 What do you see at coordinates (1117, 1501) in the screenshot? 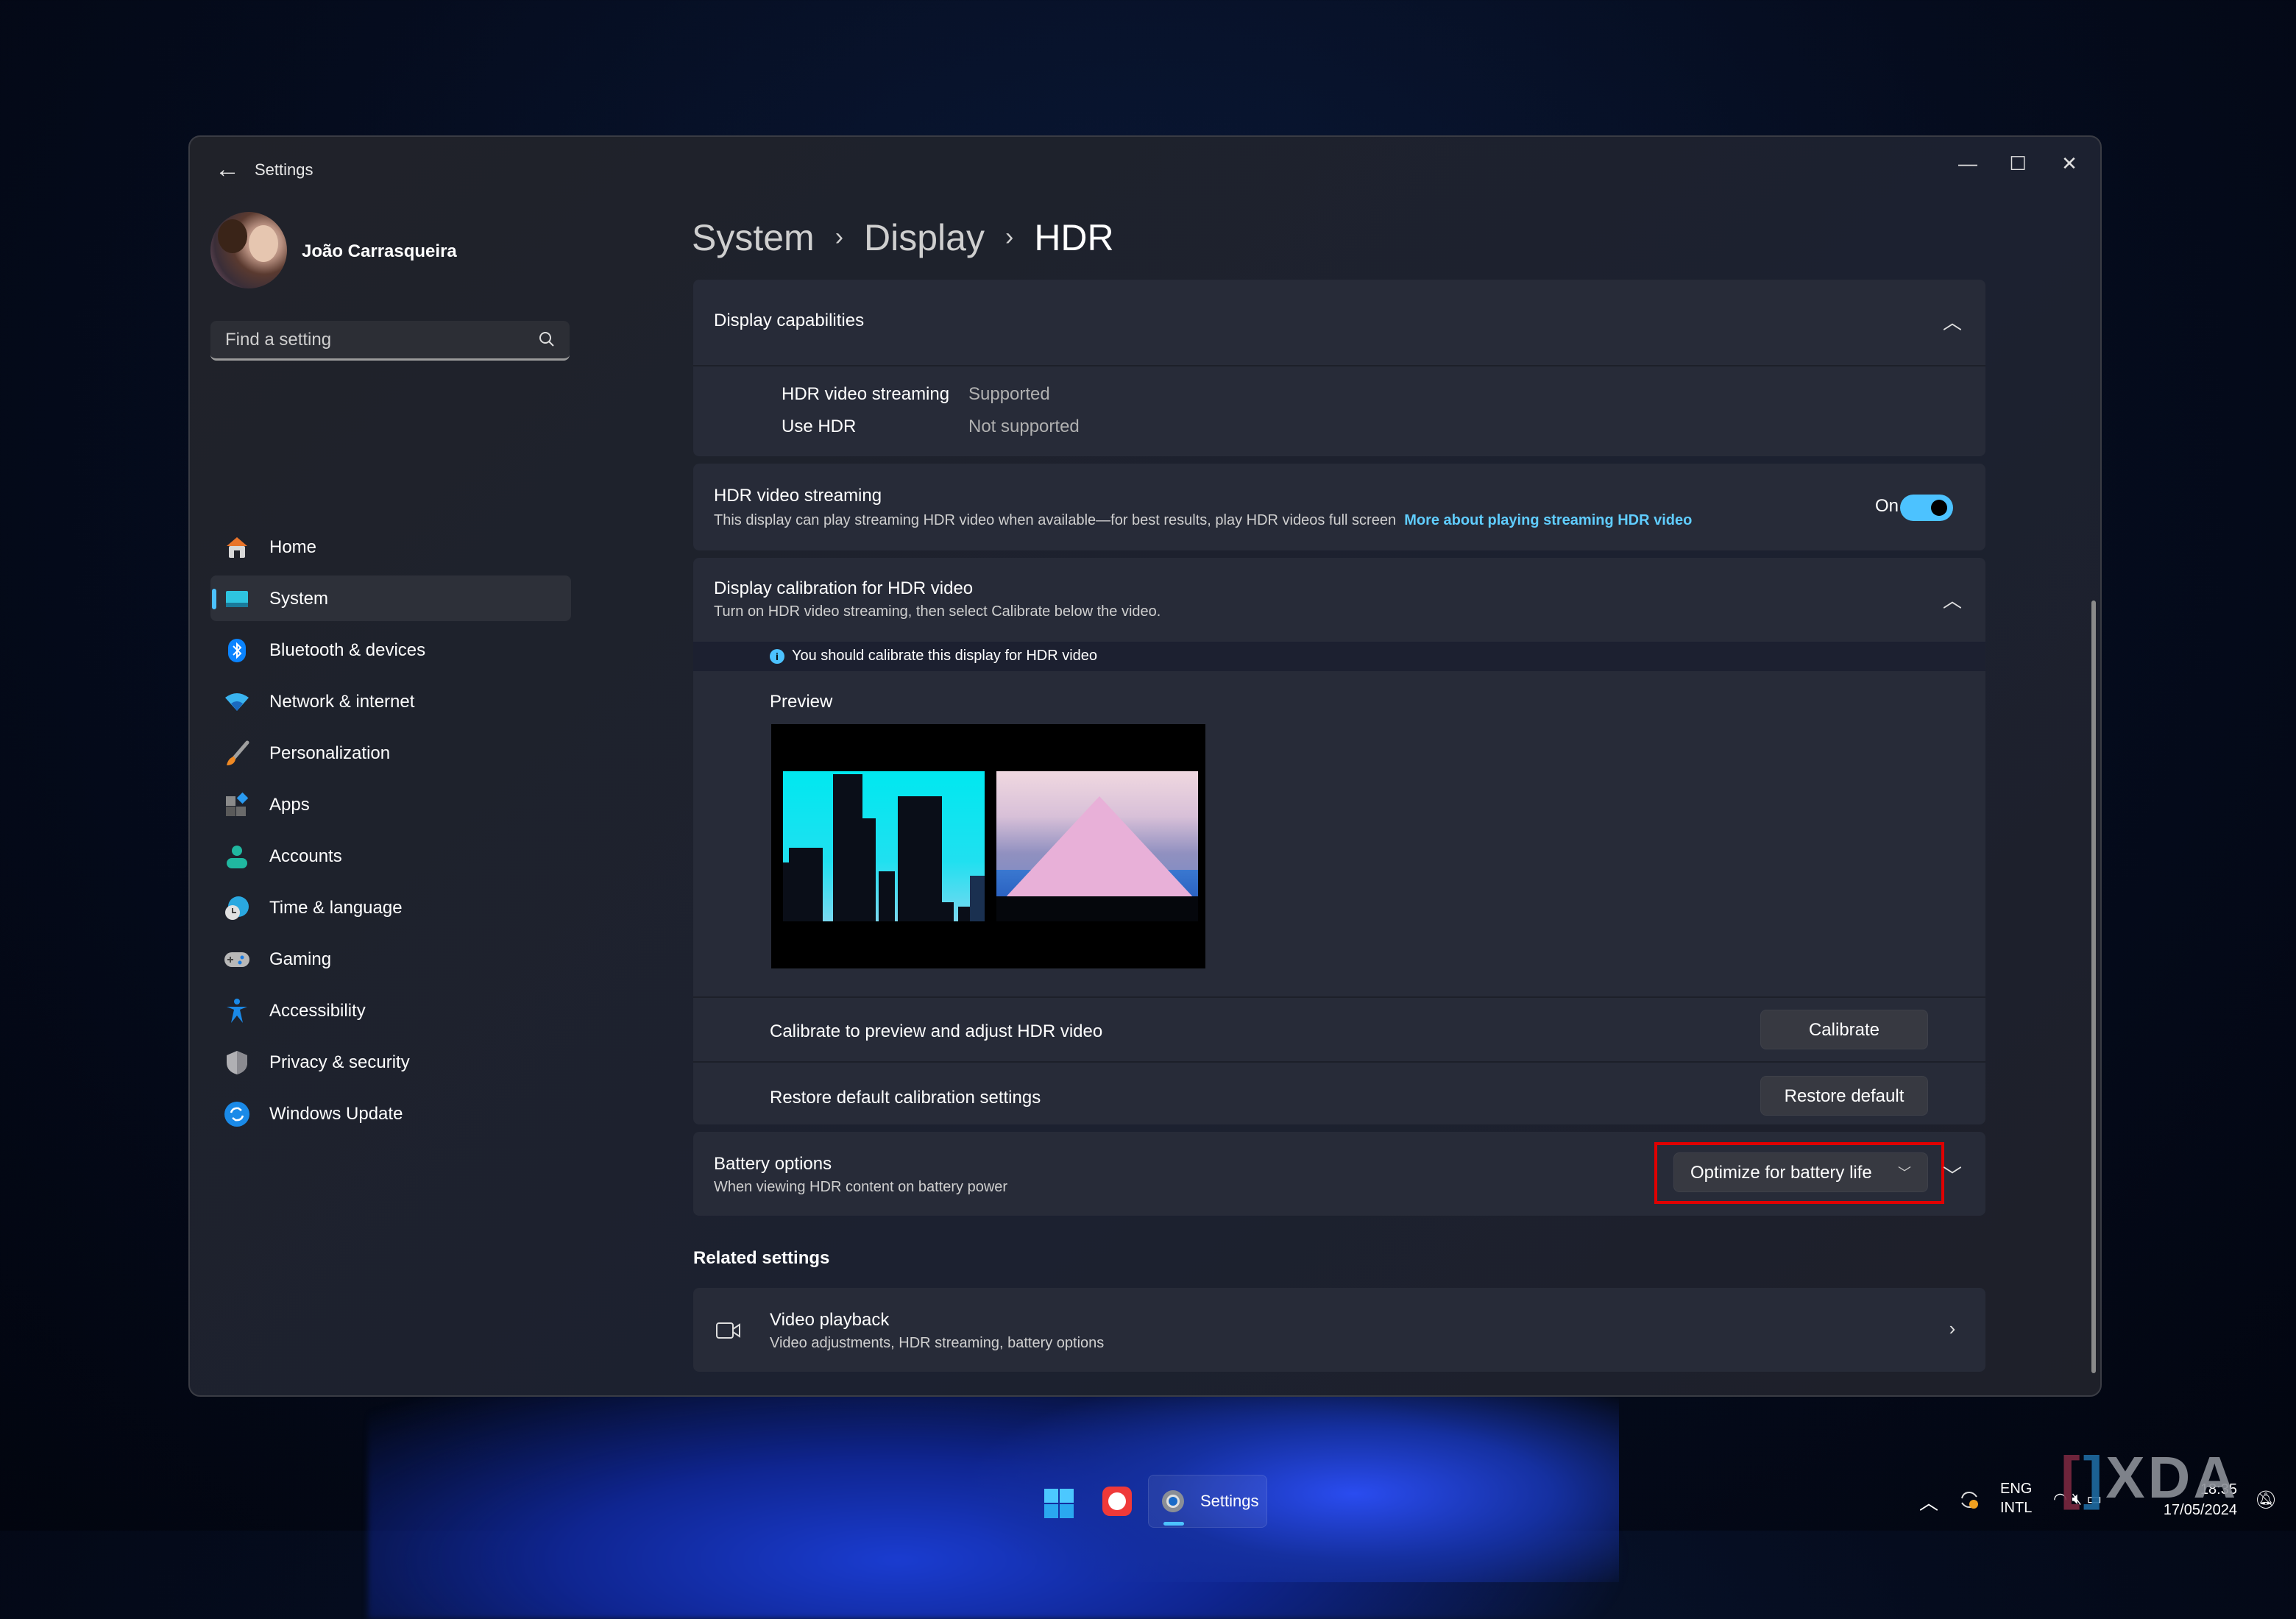
I see `vivaldi-taskbar-icon` at bounding box center [1117, 1501].